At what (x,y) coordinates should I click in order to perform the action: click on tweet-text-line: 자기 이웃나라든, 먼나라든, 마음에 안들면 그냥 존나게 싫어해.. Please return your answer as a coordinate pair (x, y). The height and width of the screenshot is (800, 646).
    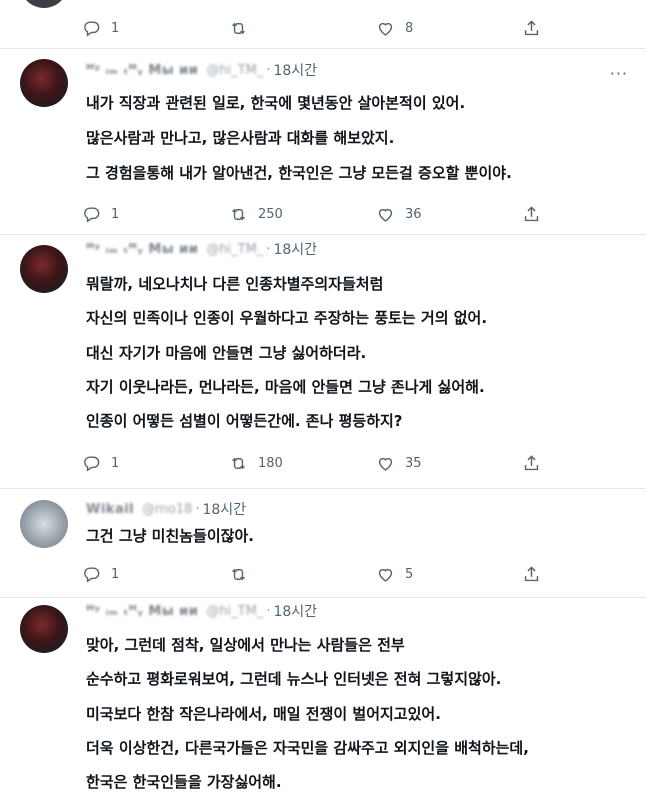
    Looking at the image, I should click on (285, 387).